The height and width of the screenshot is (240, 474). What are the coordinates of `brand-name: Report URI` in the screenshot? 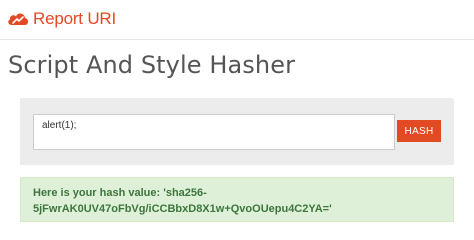 It's located at (75, 18).